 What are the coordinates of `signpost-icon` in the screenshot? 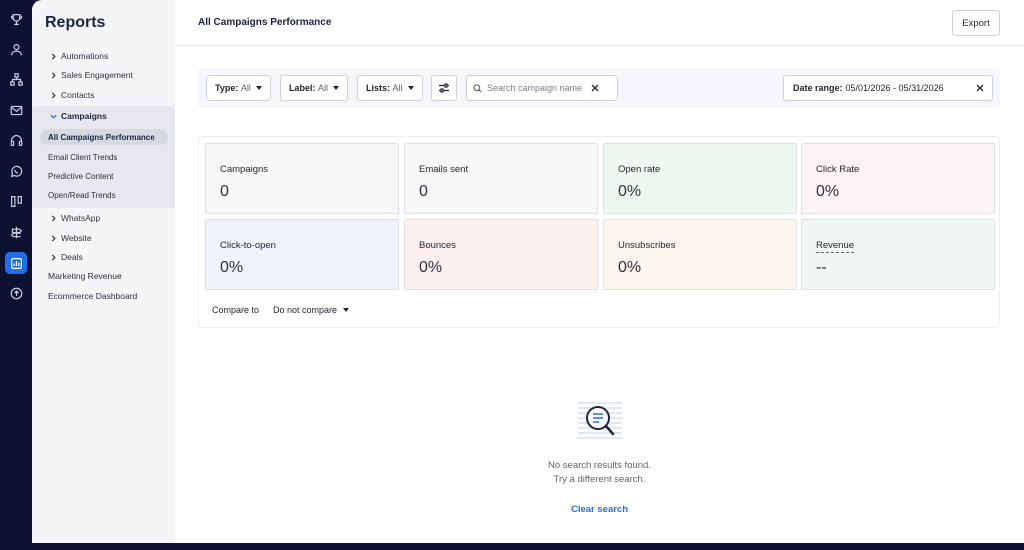 It's located at (16, 232).